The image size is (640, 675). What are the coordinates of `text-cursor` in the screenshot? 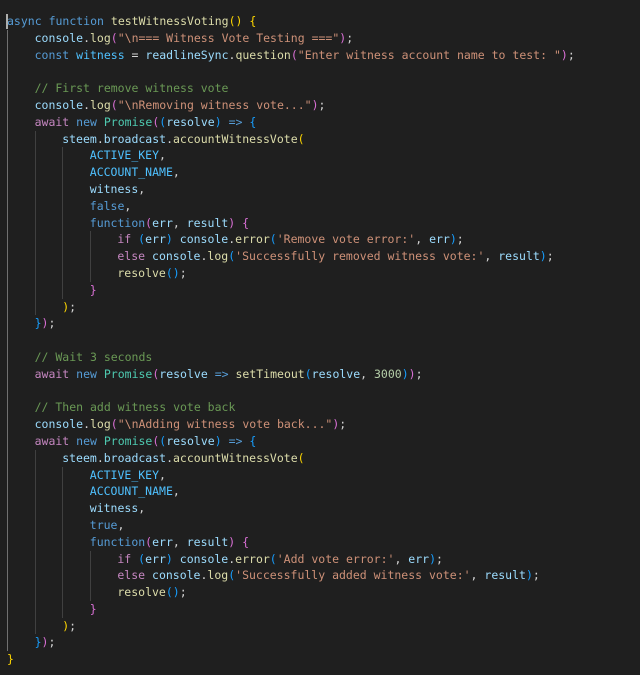 It's located at (7, 21).